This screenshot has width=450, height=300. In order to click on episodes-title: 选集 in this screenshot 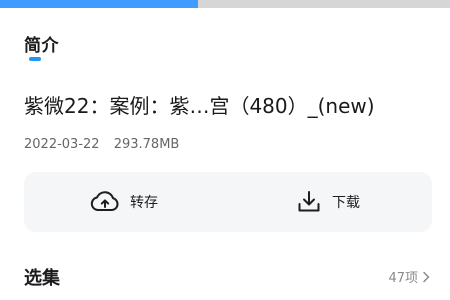, I will do `click(42, 278)`.